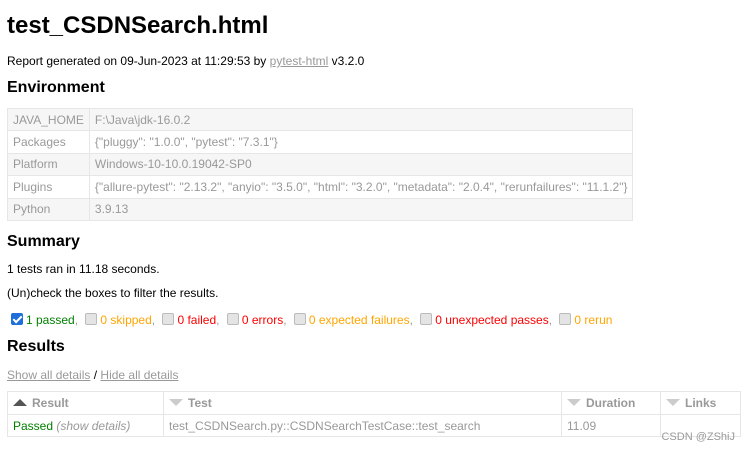  Describe the element at coordinates (50, 403) in the screenshot. I see `result-column-label: Result` at that location.